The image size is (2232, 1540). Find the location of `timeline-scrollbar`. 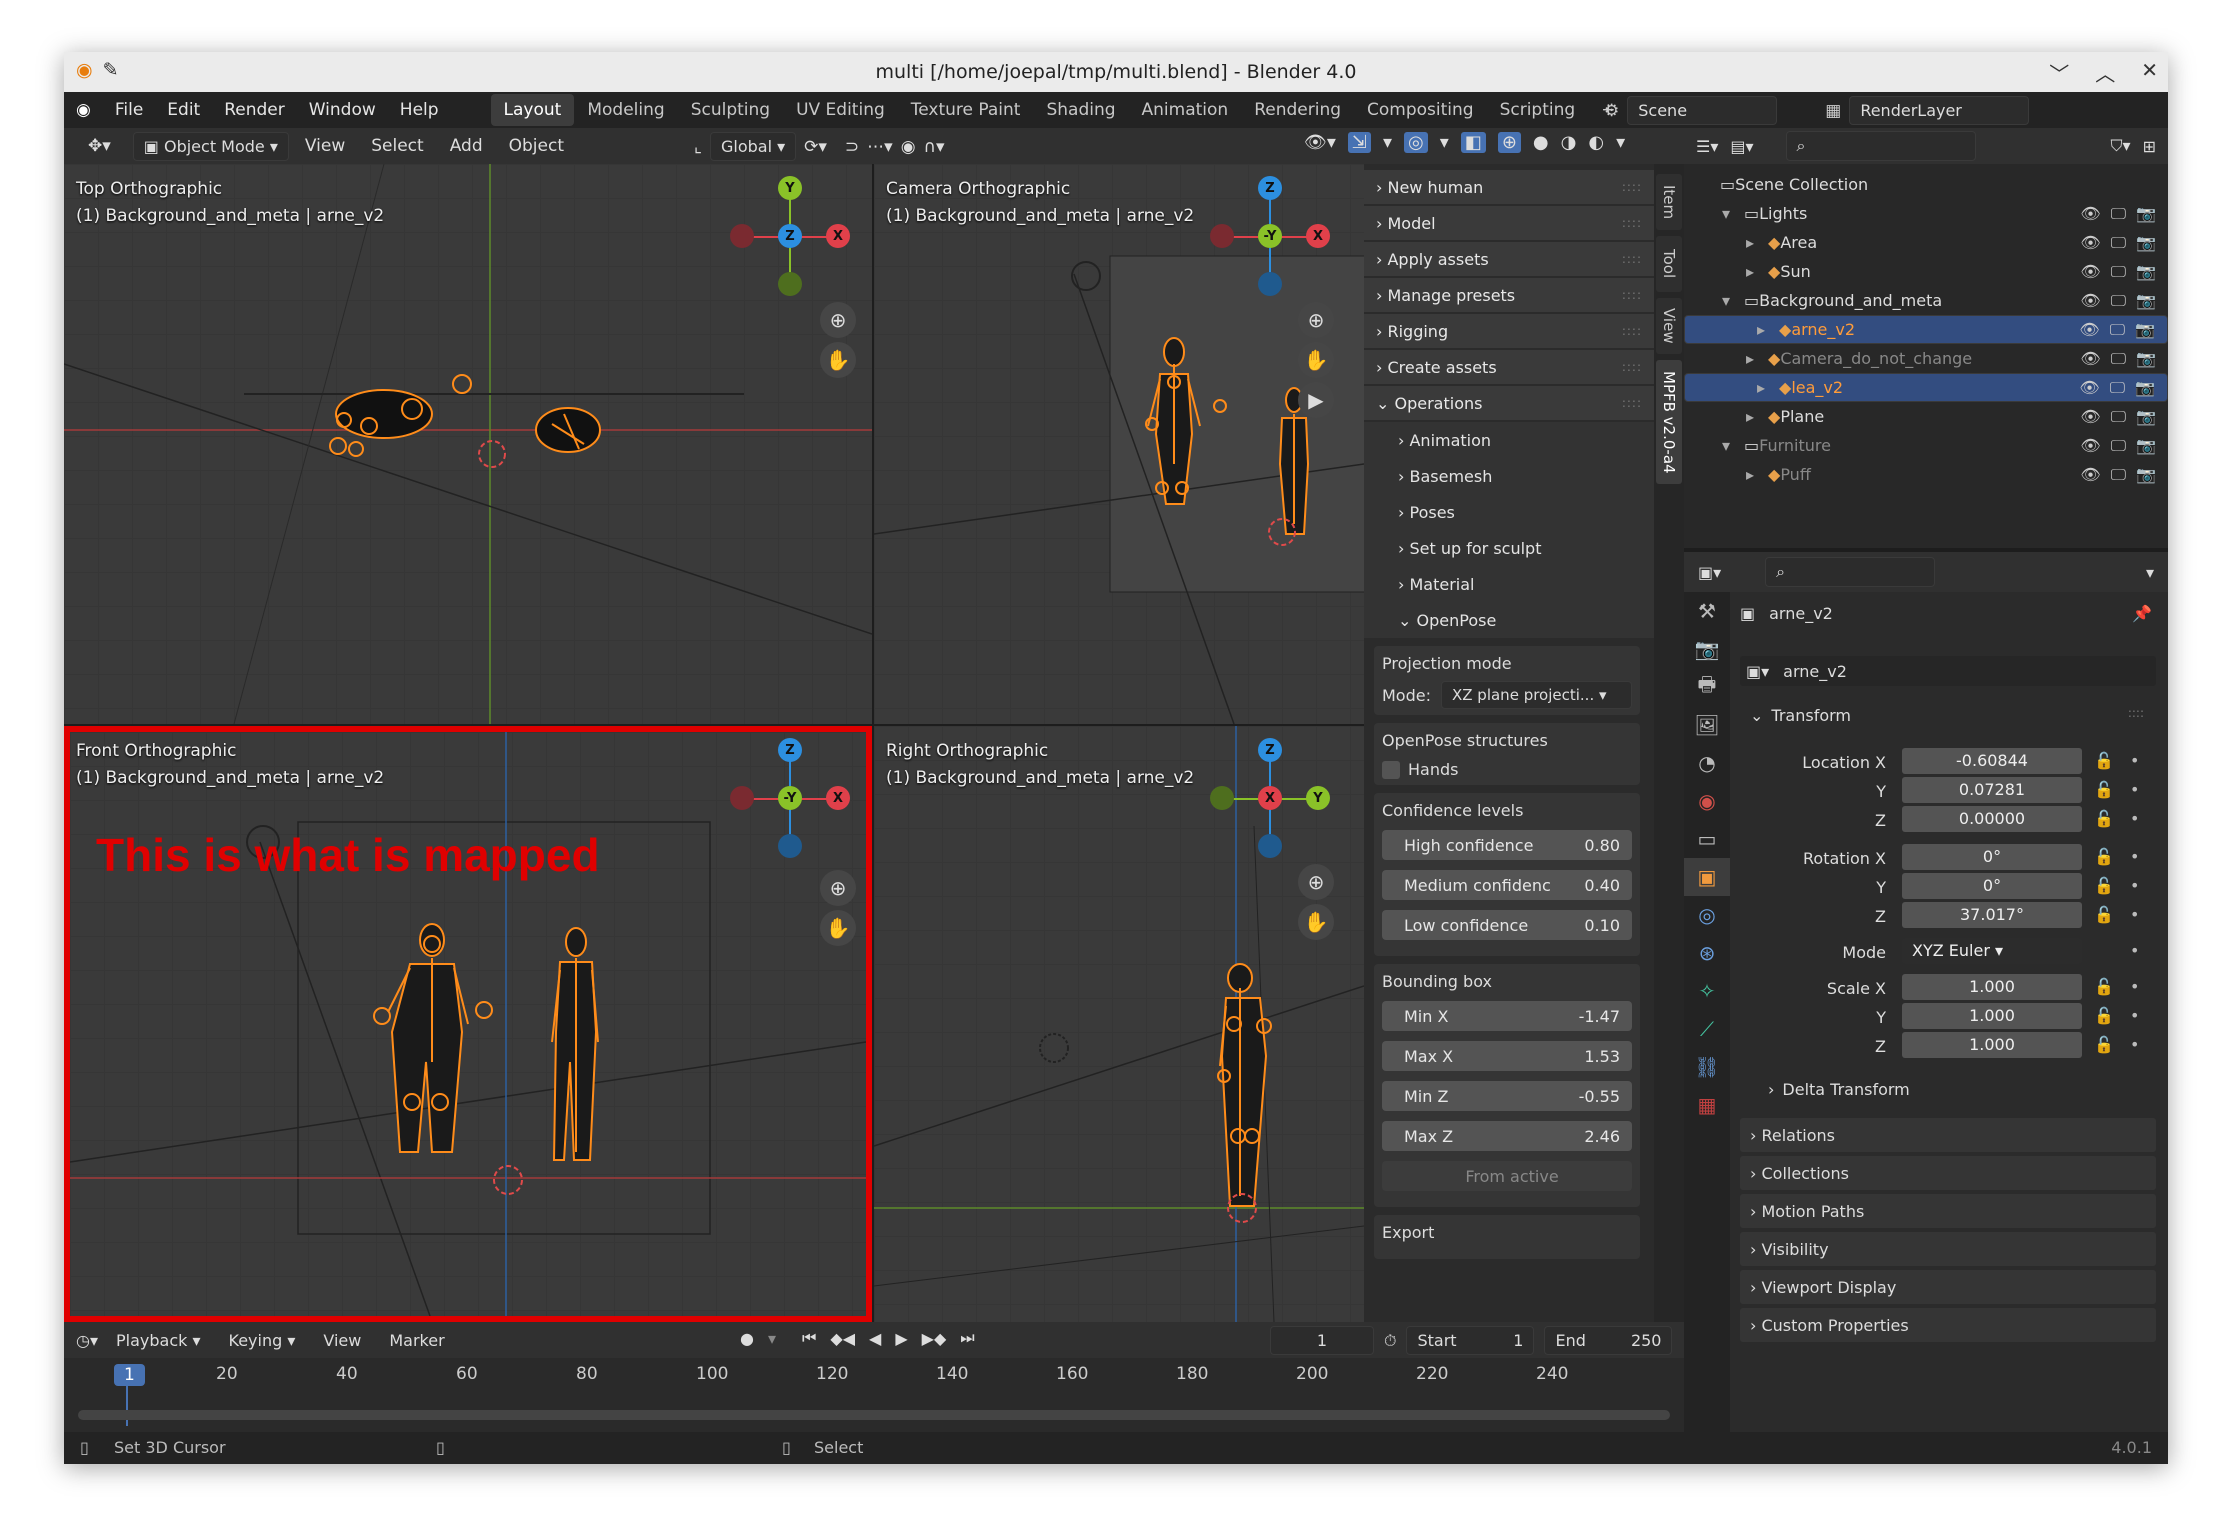

timeline-scrollbar is located at coordinates (874, 1415).